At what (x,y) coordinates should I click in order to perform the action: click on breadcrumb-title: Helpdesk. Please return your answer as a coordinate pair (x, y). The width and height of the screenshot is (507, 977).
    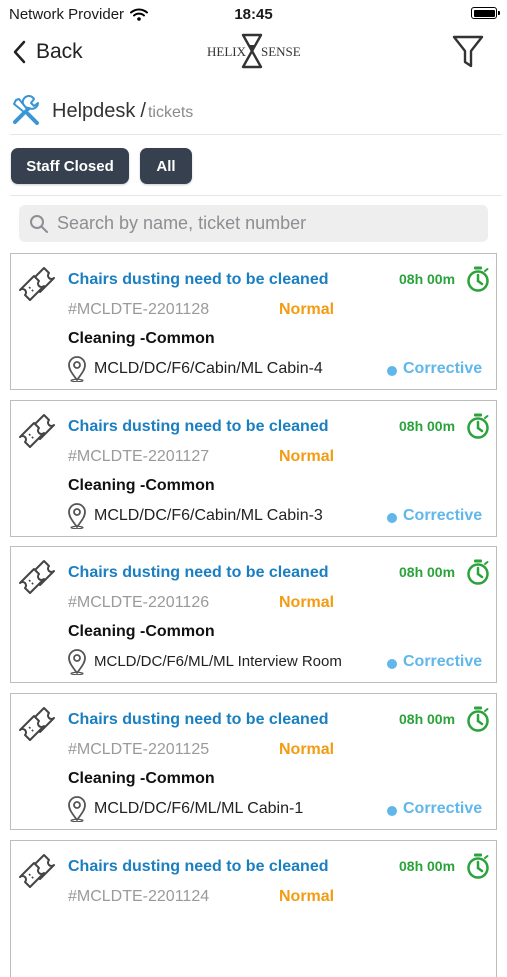
    Looking at the image, I should click on (93, 111).